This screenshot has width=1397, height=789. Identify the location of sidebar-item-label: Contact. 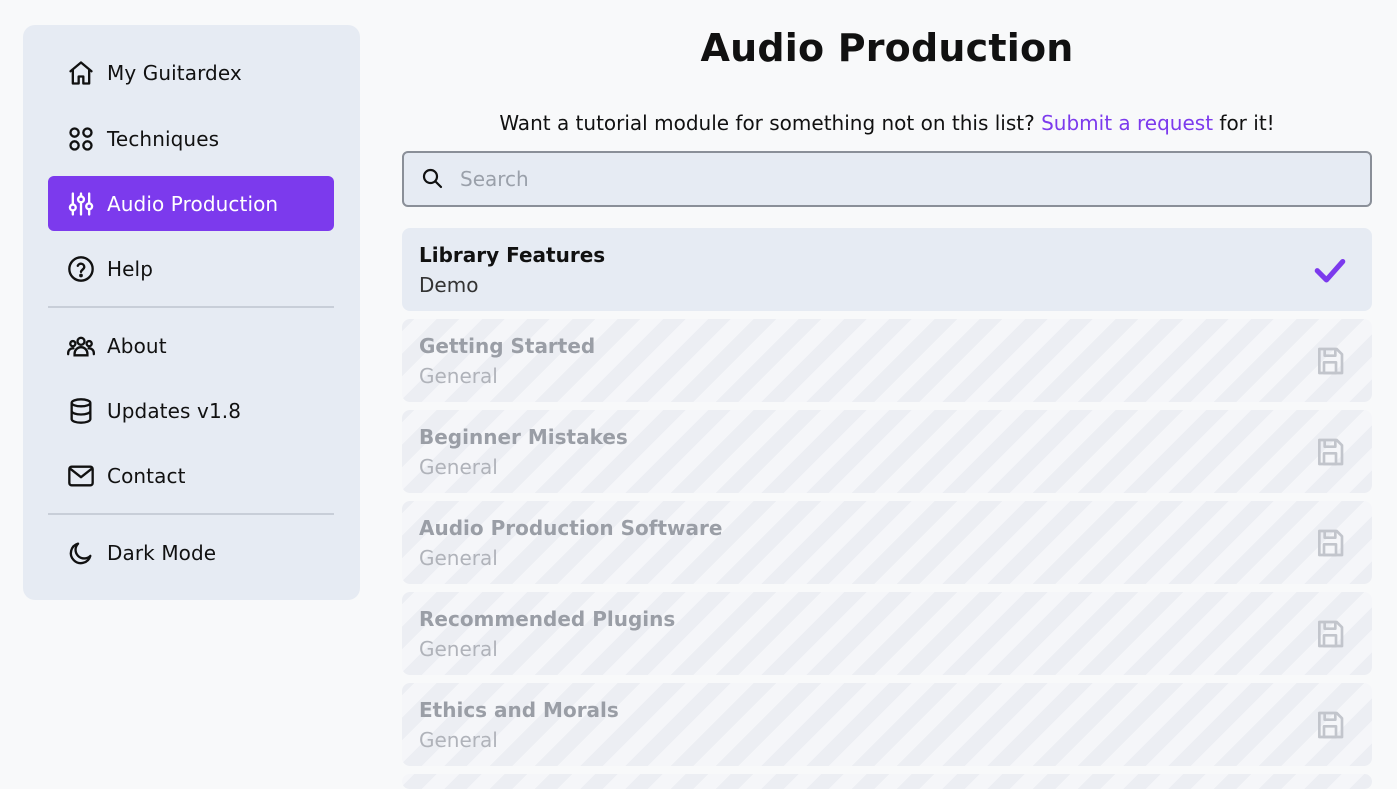
(146, 475).